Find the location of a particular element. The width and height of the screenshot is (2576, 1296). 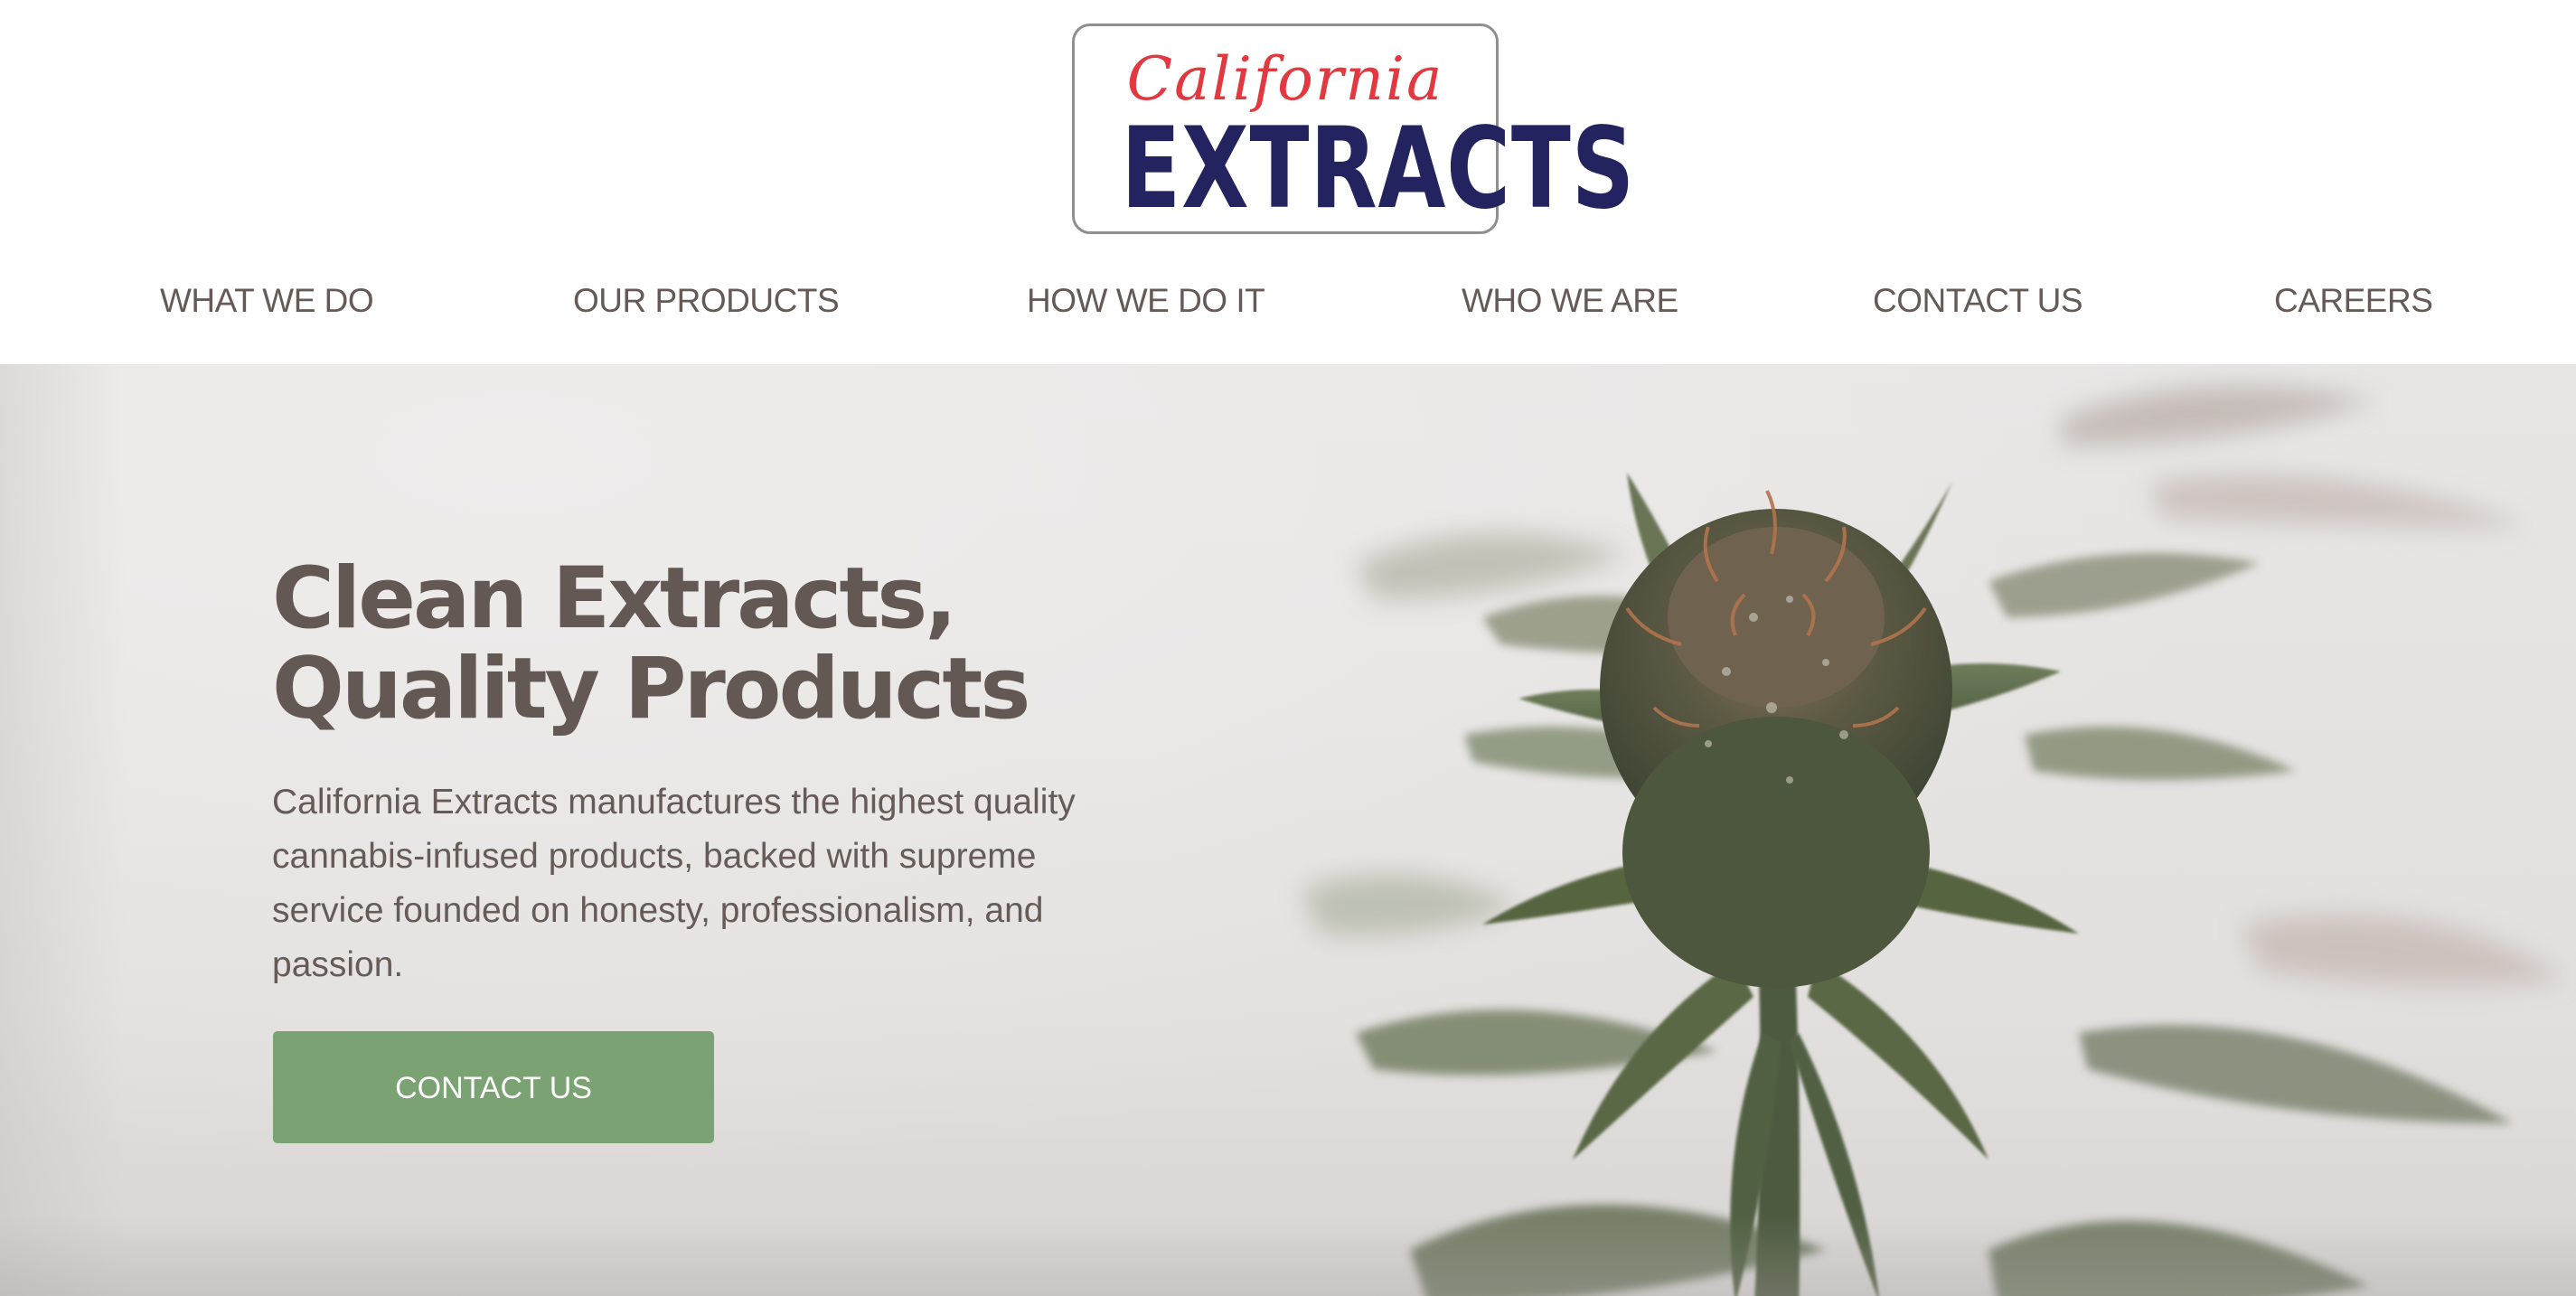

hero-shade-bottom is located at coordinates (1288, 1255).